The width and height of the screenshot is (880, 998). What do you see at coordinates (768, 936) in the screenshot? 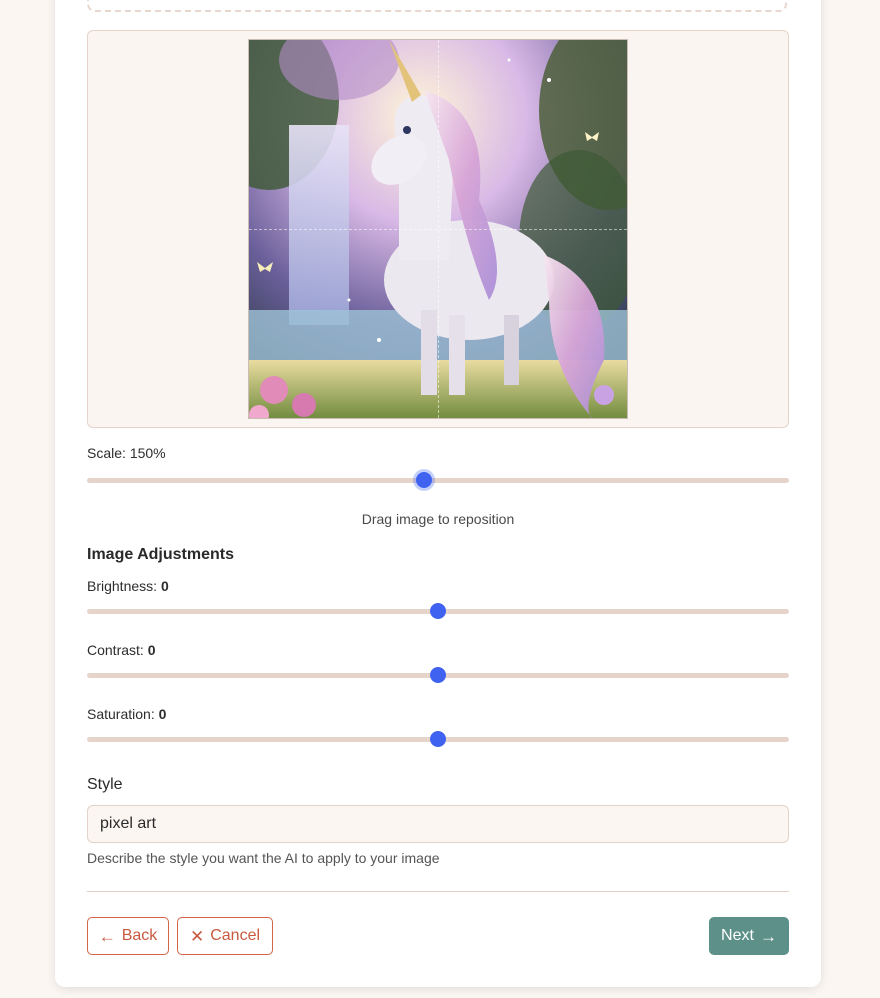
I see `arrow-right-icon: →` at bounding box center [768, 936].